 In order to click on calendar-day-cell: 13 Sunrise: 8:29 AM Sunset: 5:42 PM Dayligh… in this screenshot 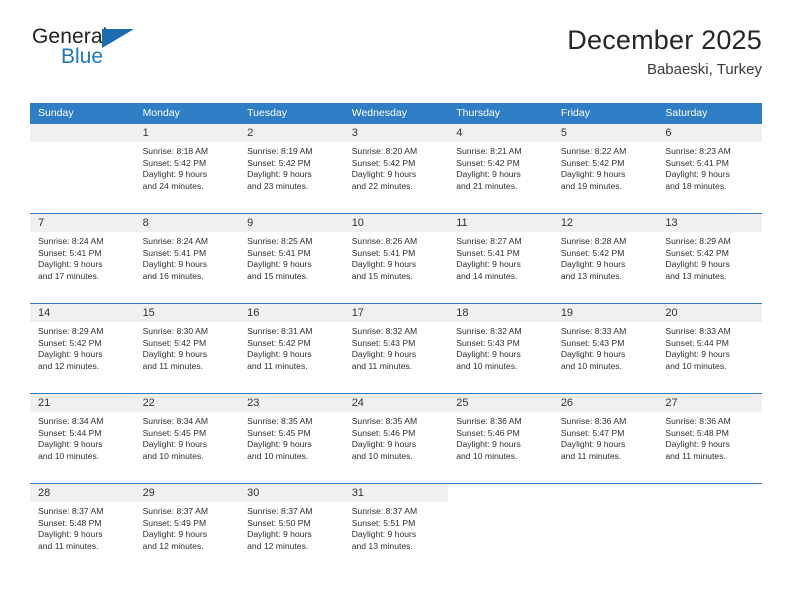, I will do `click(709, 258)`.